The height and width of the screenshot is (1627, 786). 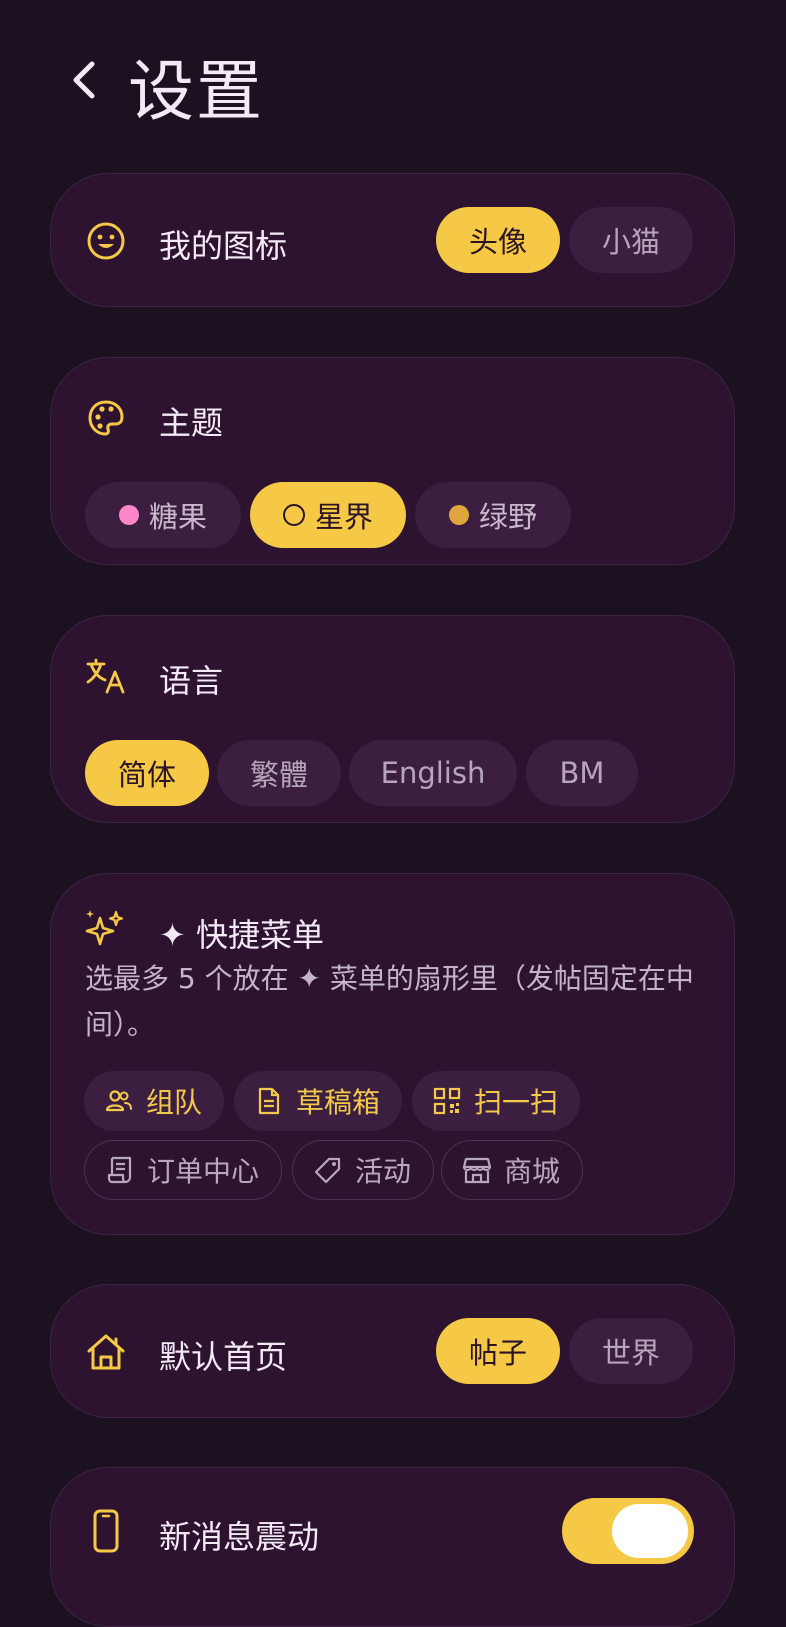 I want to click on home-option-world: 世界, so click(x=631, y=1351).